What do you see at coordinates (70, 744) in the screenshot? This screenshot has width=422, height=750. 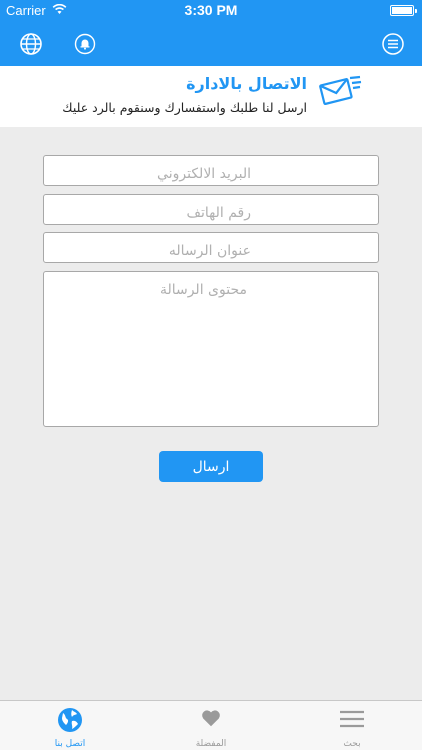 I see `tab-label: اتصل بنا` at bounding box center [70, 744].